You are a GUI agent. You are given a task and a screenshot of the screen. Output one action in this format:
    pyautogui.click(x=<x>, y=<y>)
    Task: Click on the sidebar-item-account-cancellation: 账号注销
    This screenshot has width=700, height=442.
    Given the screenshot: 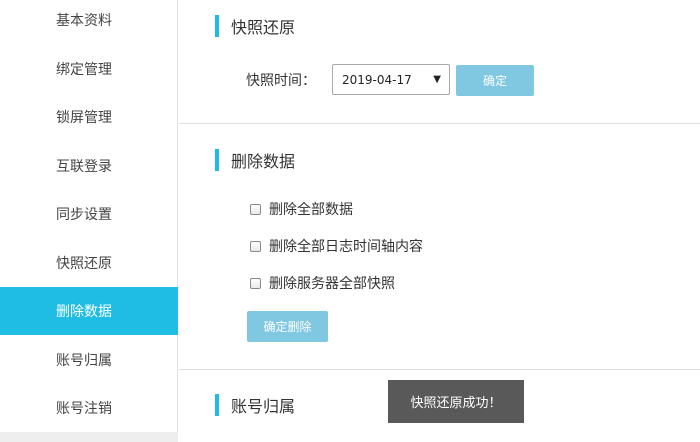 What is the action you would take?
    pyautogui.click(x=89, y=408)
    